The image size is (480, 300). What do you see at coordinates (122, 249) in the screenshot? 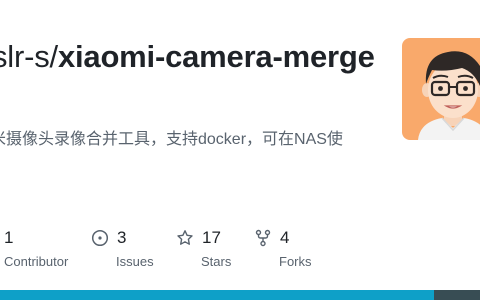
I see `issues-stat: 3 Issues` at bounding box center [122, 249].